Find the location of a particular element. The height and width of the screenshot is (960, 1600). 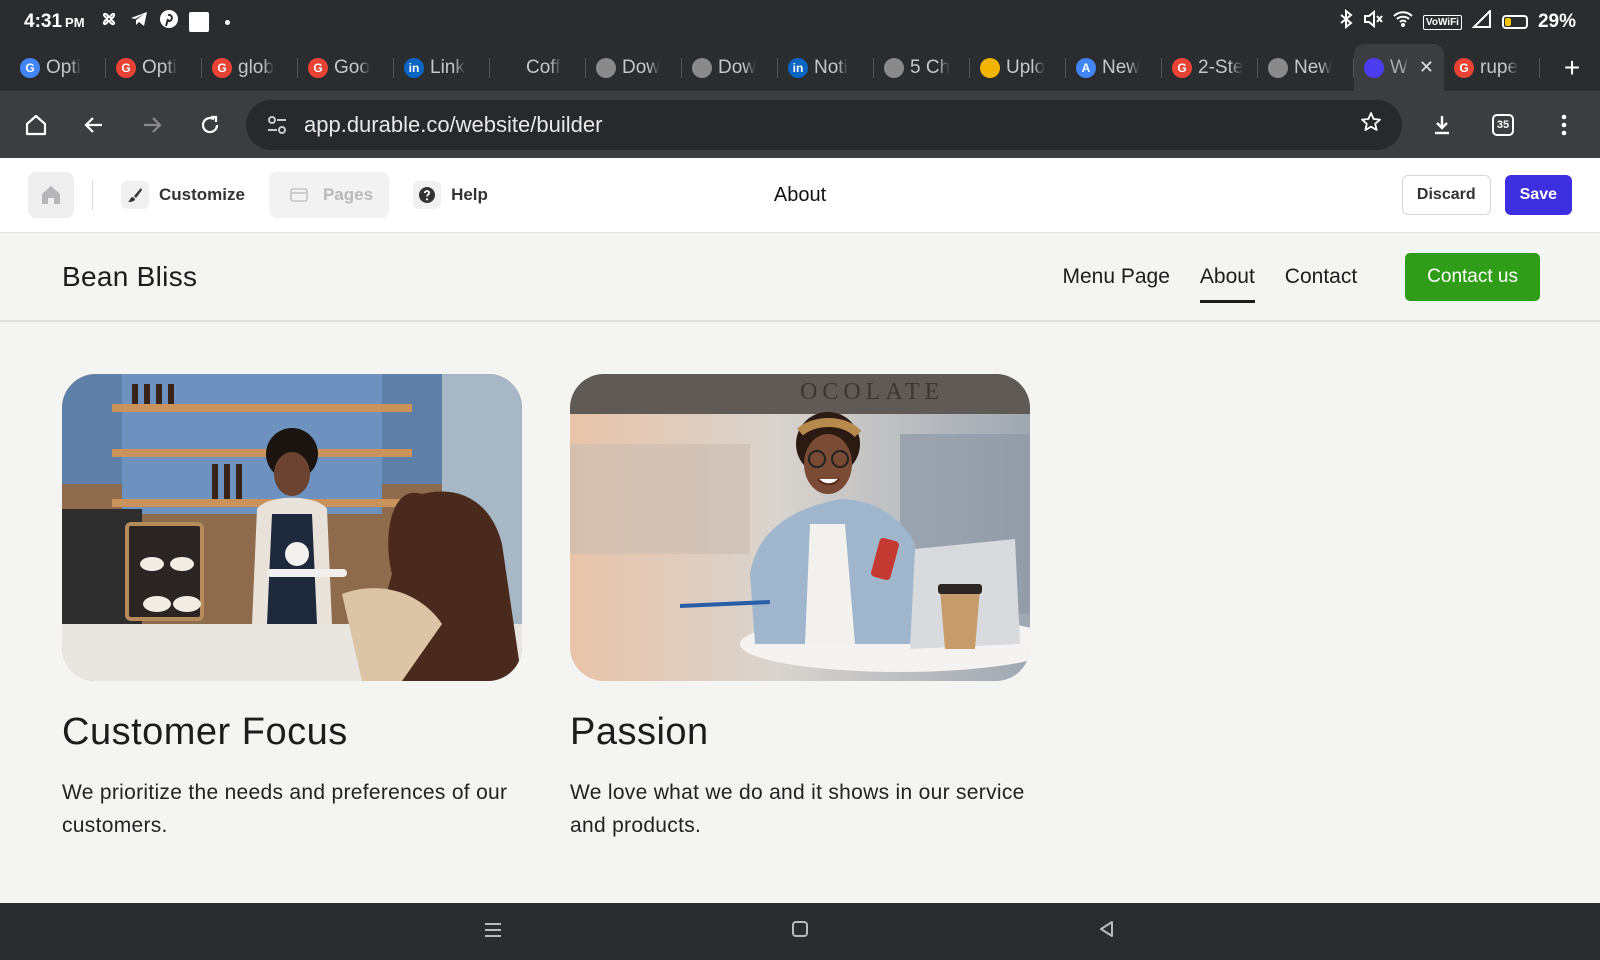

help-button: Help is located at coordinates (450, 195).